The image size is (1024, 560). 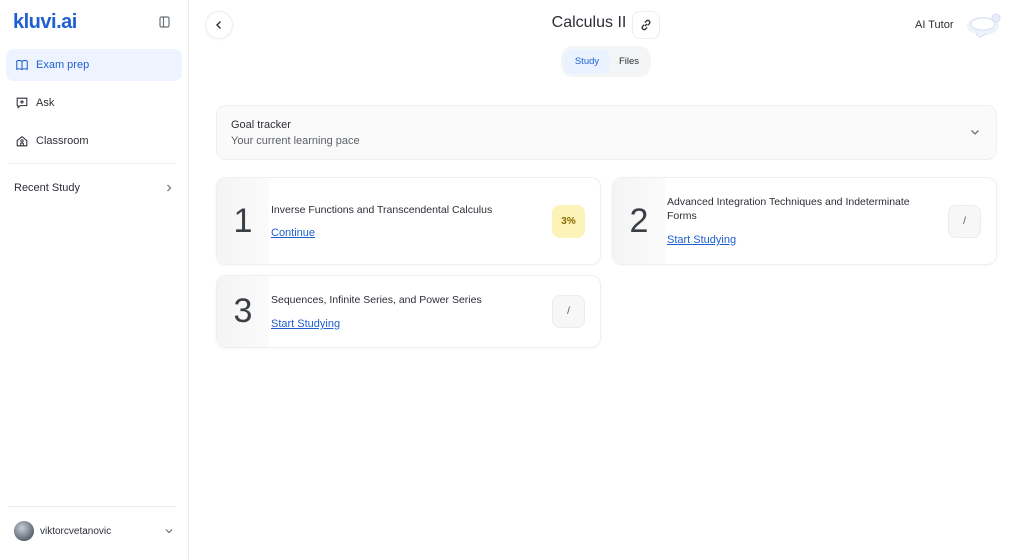 What do you see at coordinates (587, 61) in the screenshot?
I see `tab-study: Study` at bounding box center [587, 61].